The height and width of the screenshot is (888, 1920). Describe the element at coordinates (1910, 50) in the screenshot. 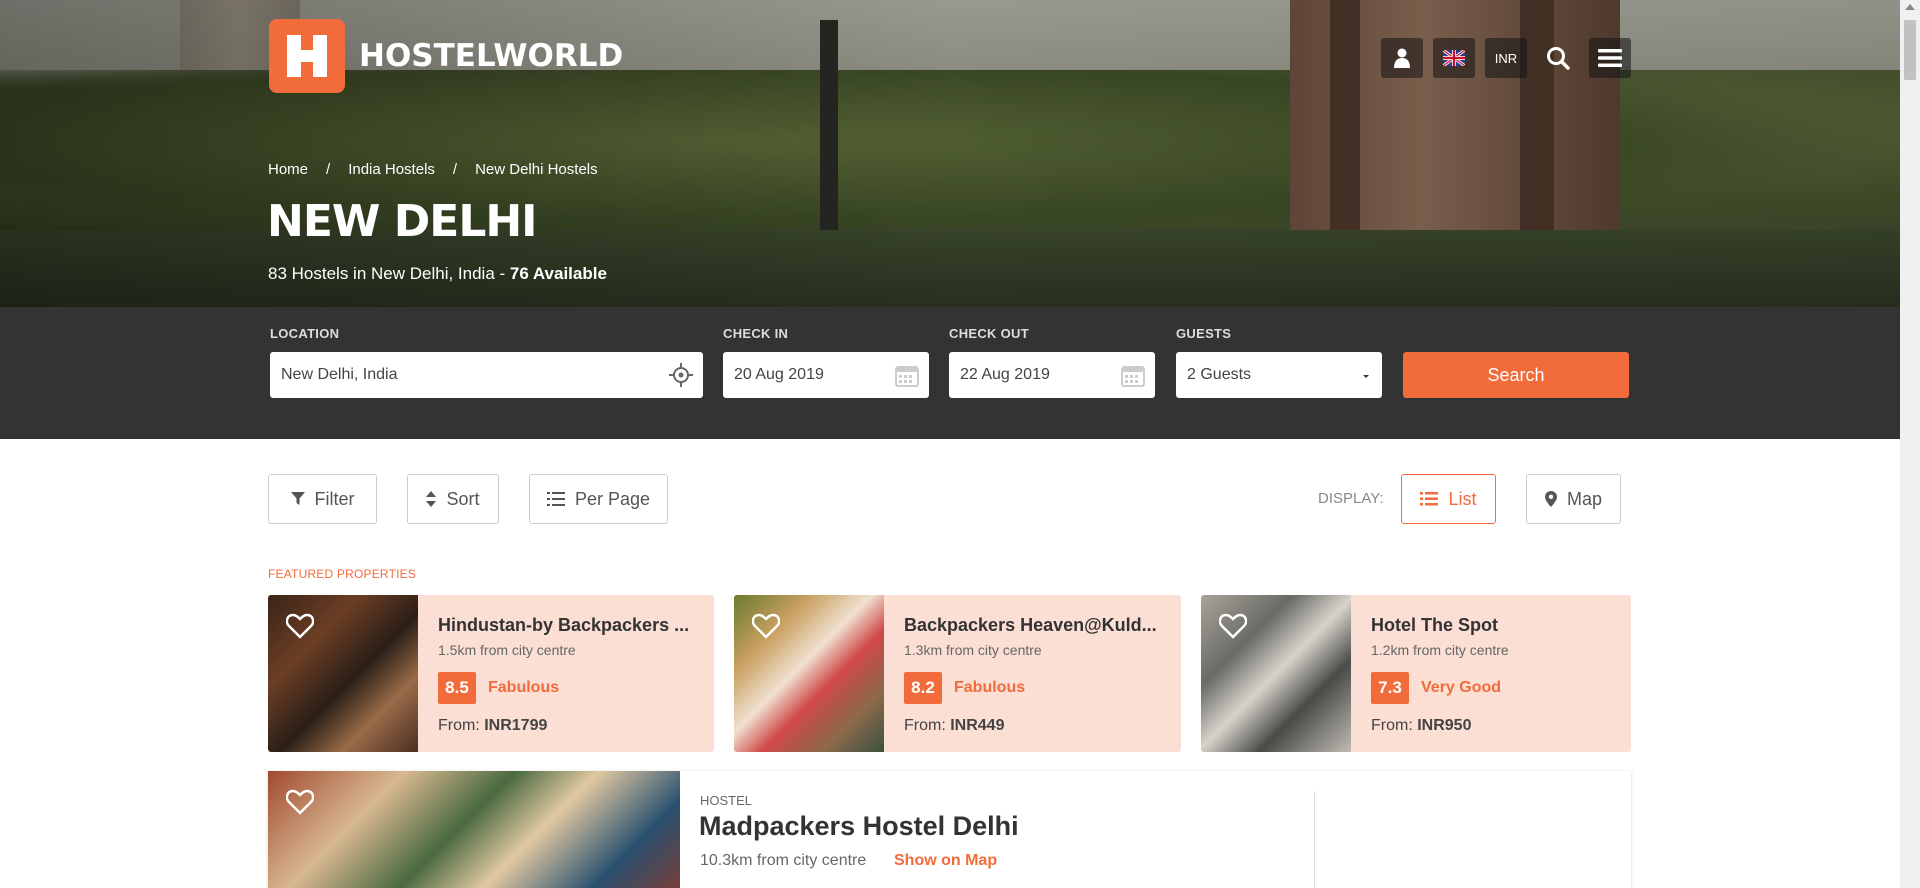

I see `scrollbar-thumb` at that location.